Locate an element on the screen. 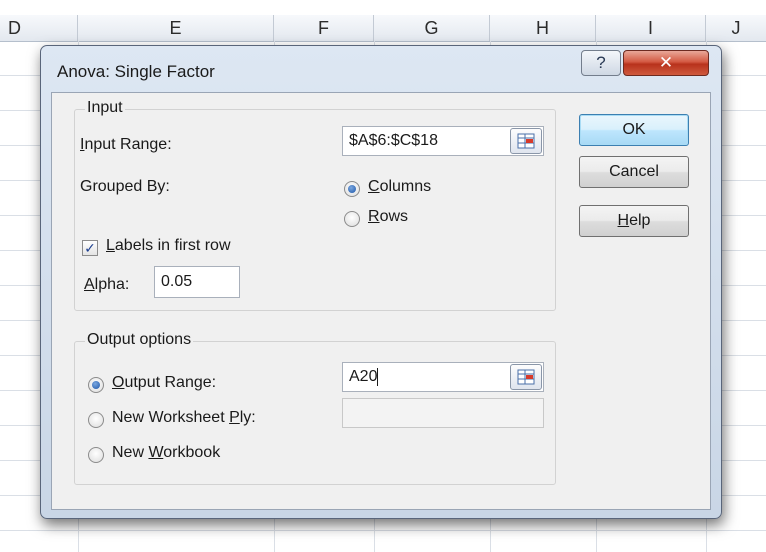 This screenshot has width=766, height=552. column-header-j: J is located at coordinates (736, 28).